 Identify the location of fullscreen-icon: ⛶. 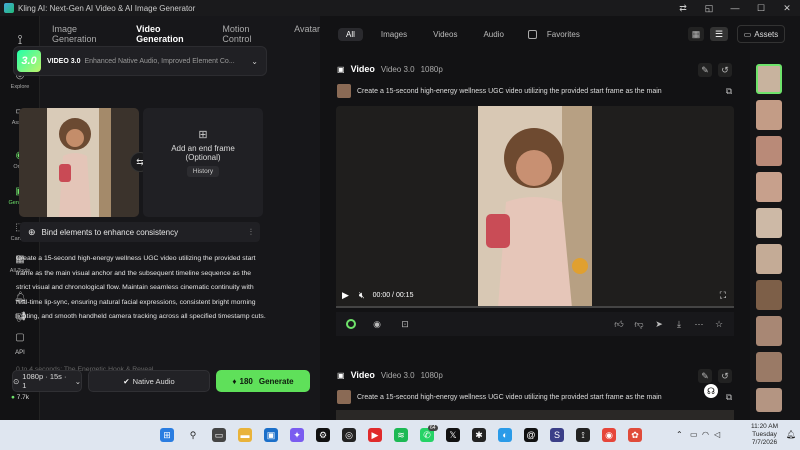
(723, 295).